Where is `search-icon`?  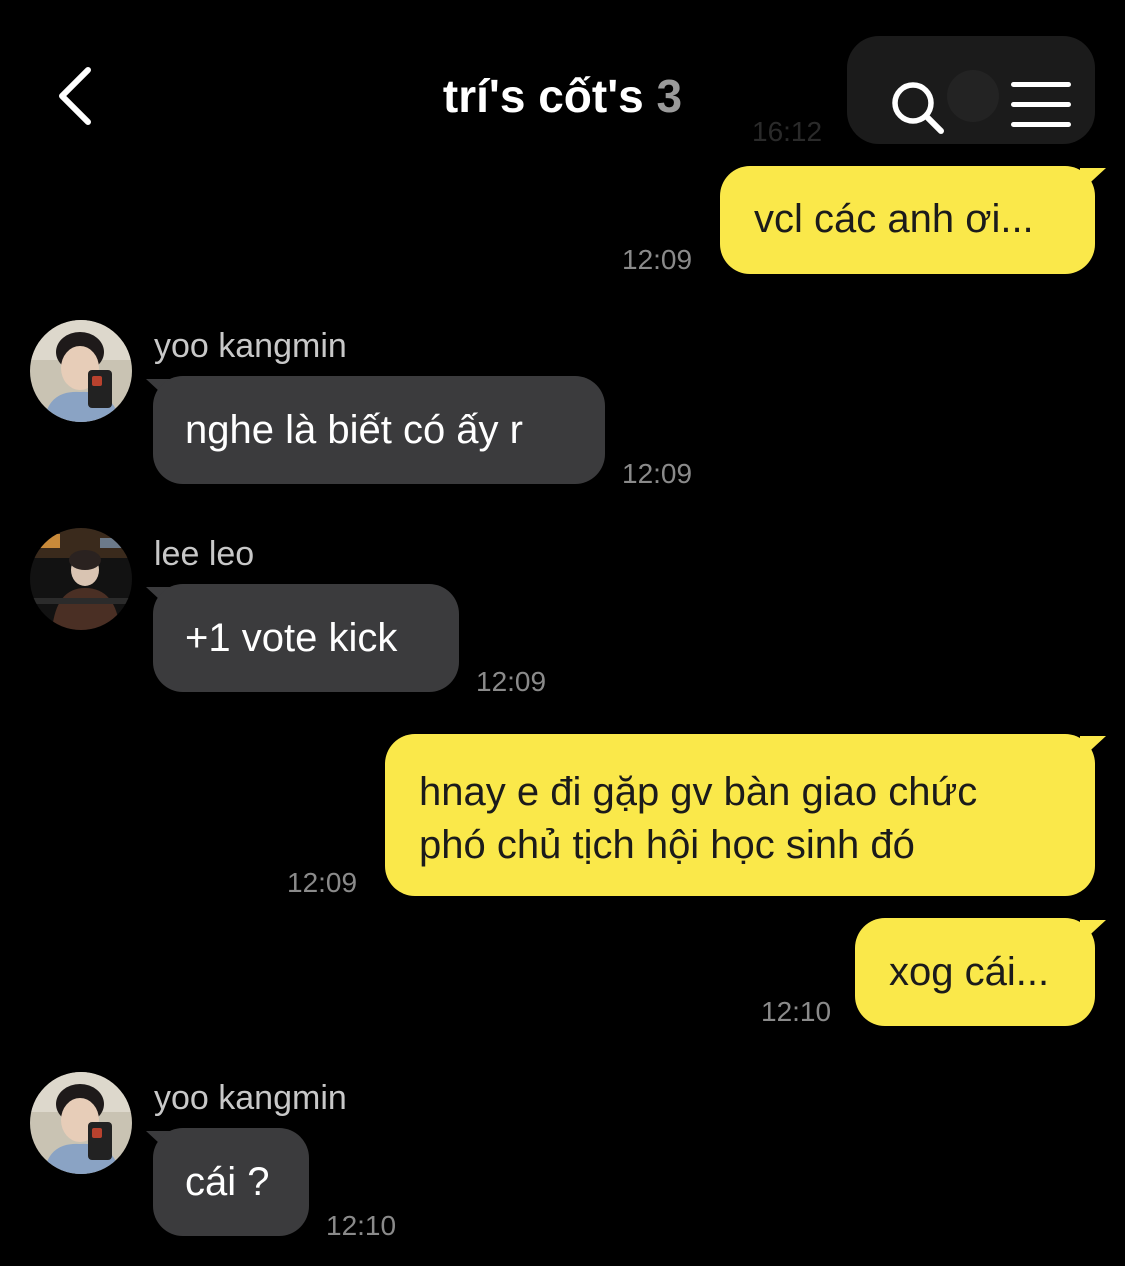
search-icon is located at coordinates (918, 108).